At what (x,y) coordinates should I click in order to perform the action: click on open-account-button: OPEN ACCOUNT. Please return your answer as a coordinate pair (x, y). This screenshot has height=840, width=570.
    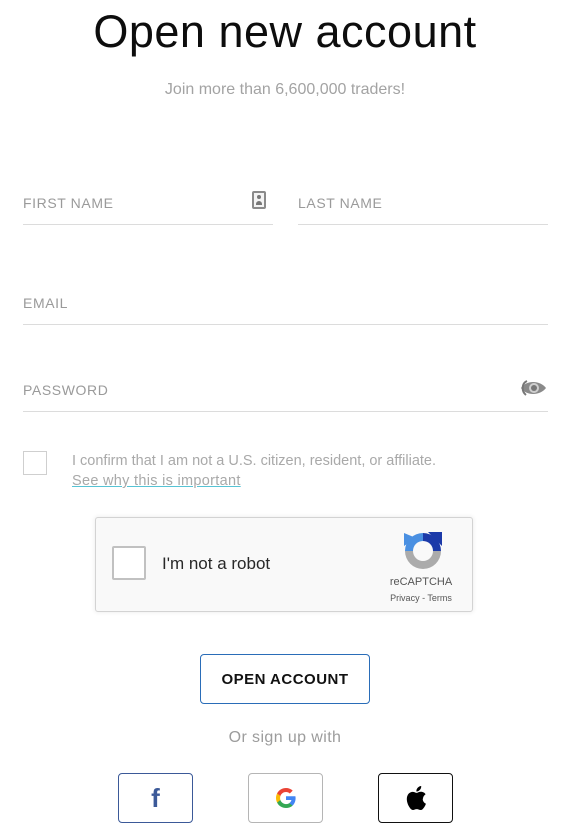
    Looking at the image, I should click on (285, 679).